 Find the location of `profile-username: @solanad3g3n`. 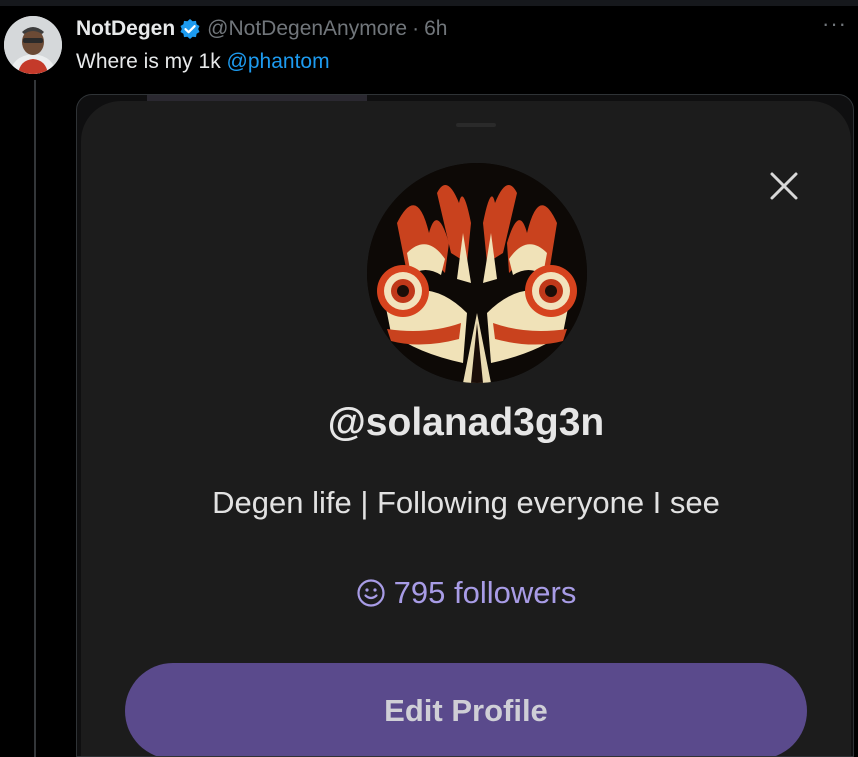

profile-username: @solanad3g3n is located at coordinates (466, 422).